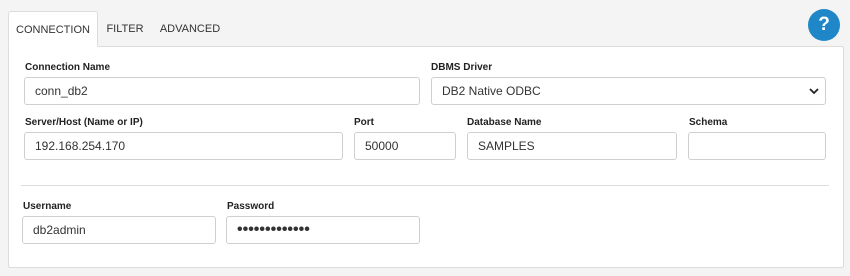 Image resolution: width=850 pixels, height=276 pixels. What do you see at coordinates (572, 146) in the screenshot?
I see `database-name-input: SAMPLES` at bounding box center [572, 146].